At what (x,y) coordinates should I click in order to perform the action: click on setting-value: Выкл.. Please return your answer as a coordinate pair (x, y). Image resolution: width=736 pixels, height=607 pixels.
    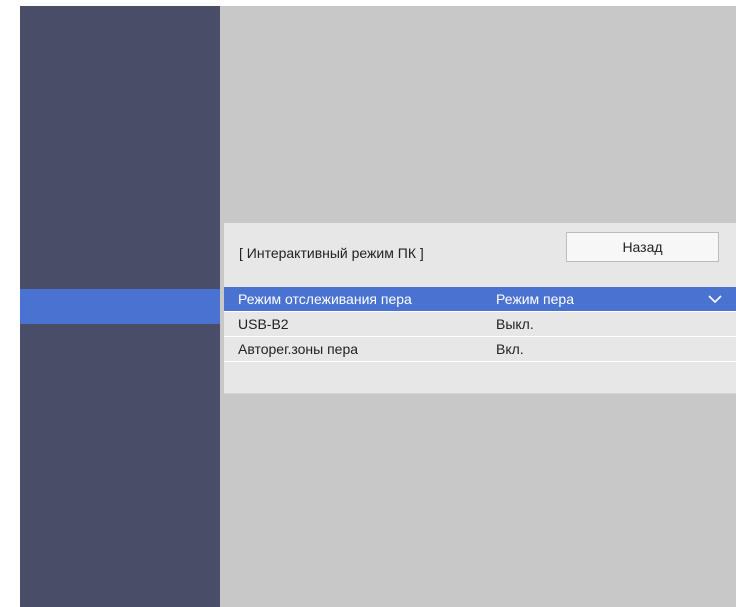
    Looking at the image, I should click on (515, 324).